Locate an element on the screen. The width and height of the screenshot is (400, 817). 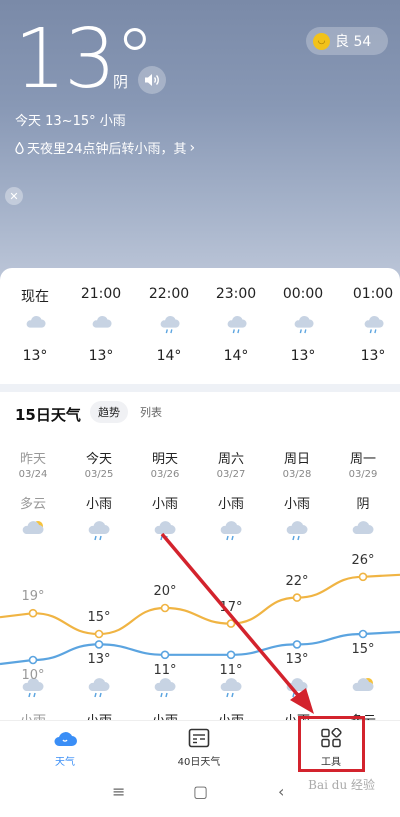
speaker-button is located at coordinates (152, 80).